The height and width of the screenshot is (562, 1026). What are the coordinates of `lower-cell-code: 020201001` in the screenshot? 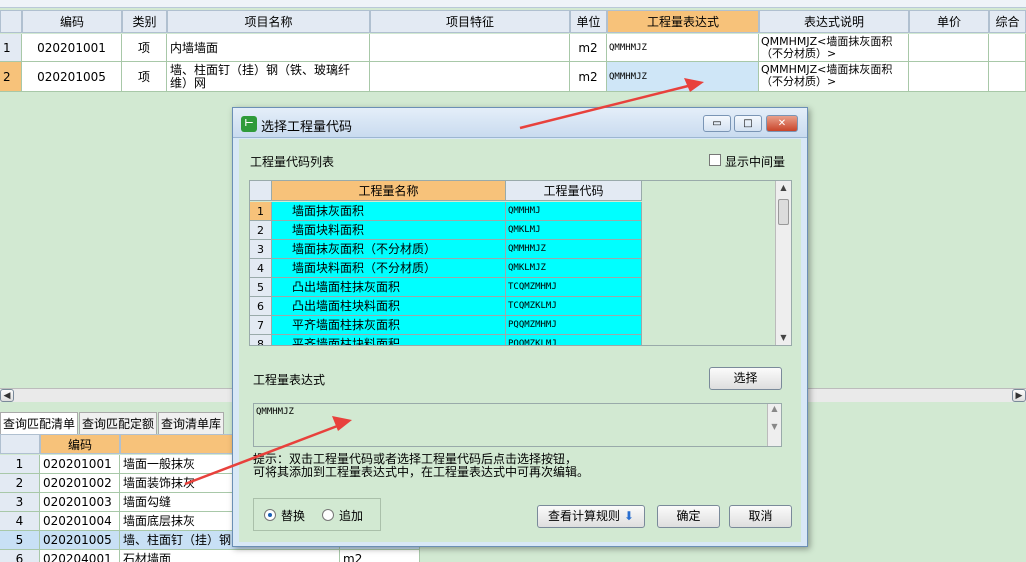 It's located at (80, 464).